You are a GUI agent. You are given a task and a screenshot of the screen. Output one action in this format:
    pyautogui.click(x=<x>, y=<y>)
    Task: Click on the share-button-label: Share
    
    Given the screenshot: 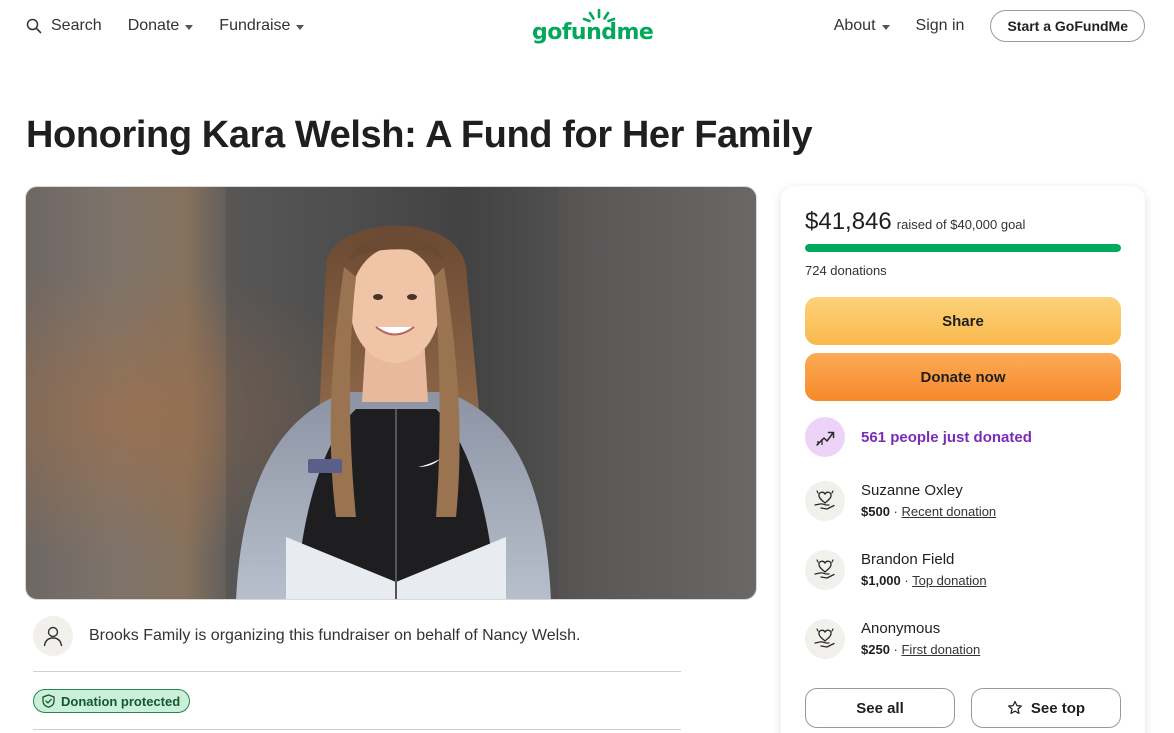 What is the action you would take?
    pyautogui.click(x=963, y=321)
    